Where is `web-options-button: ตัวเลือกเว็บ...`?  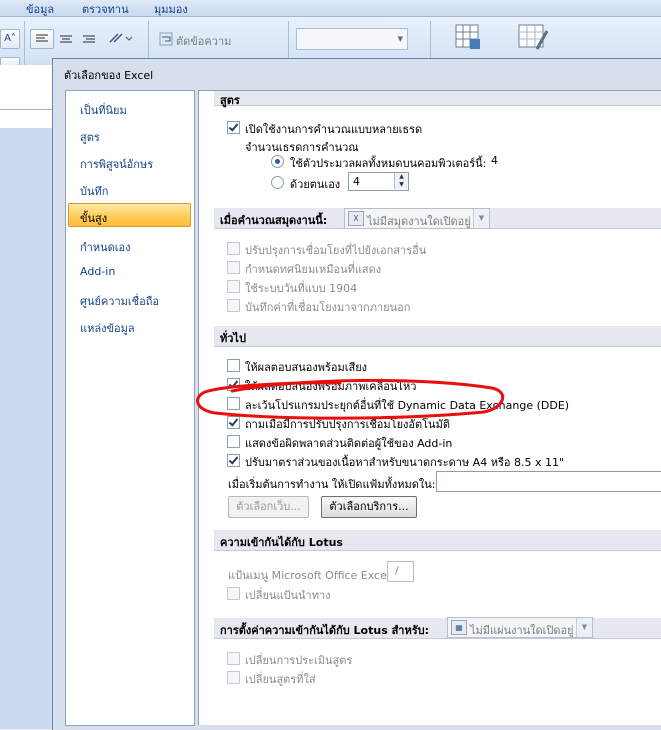 web-options-button: ตัวเลือกเว็บ... is located at coordinates (268, 507).